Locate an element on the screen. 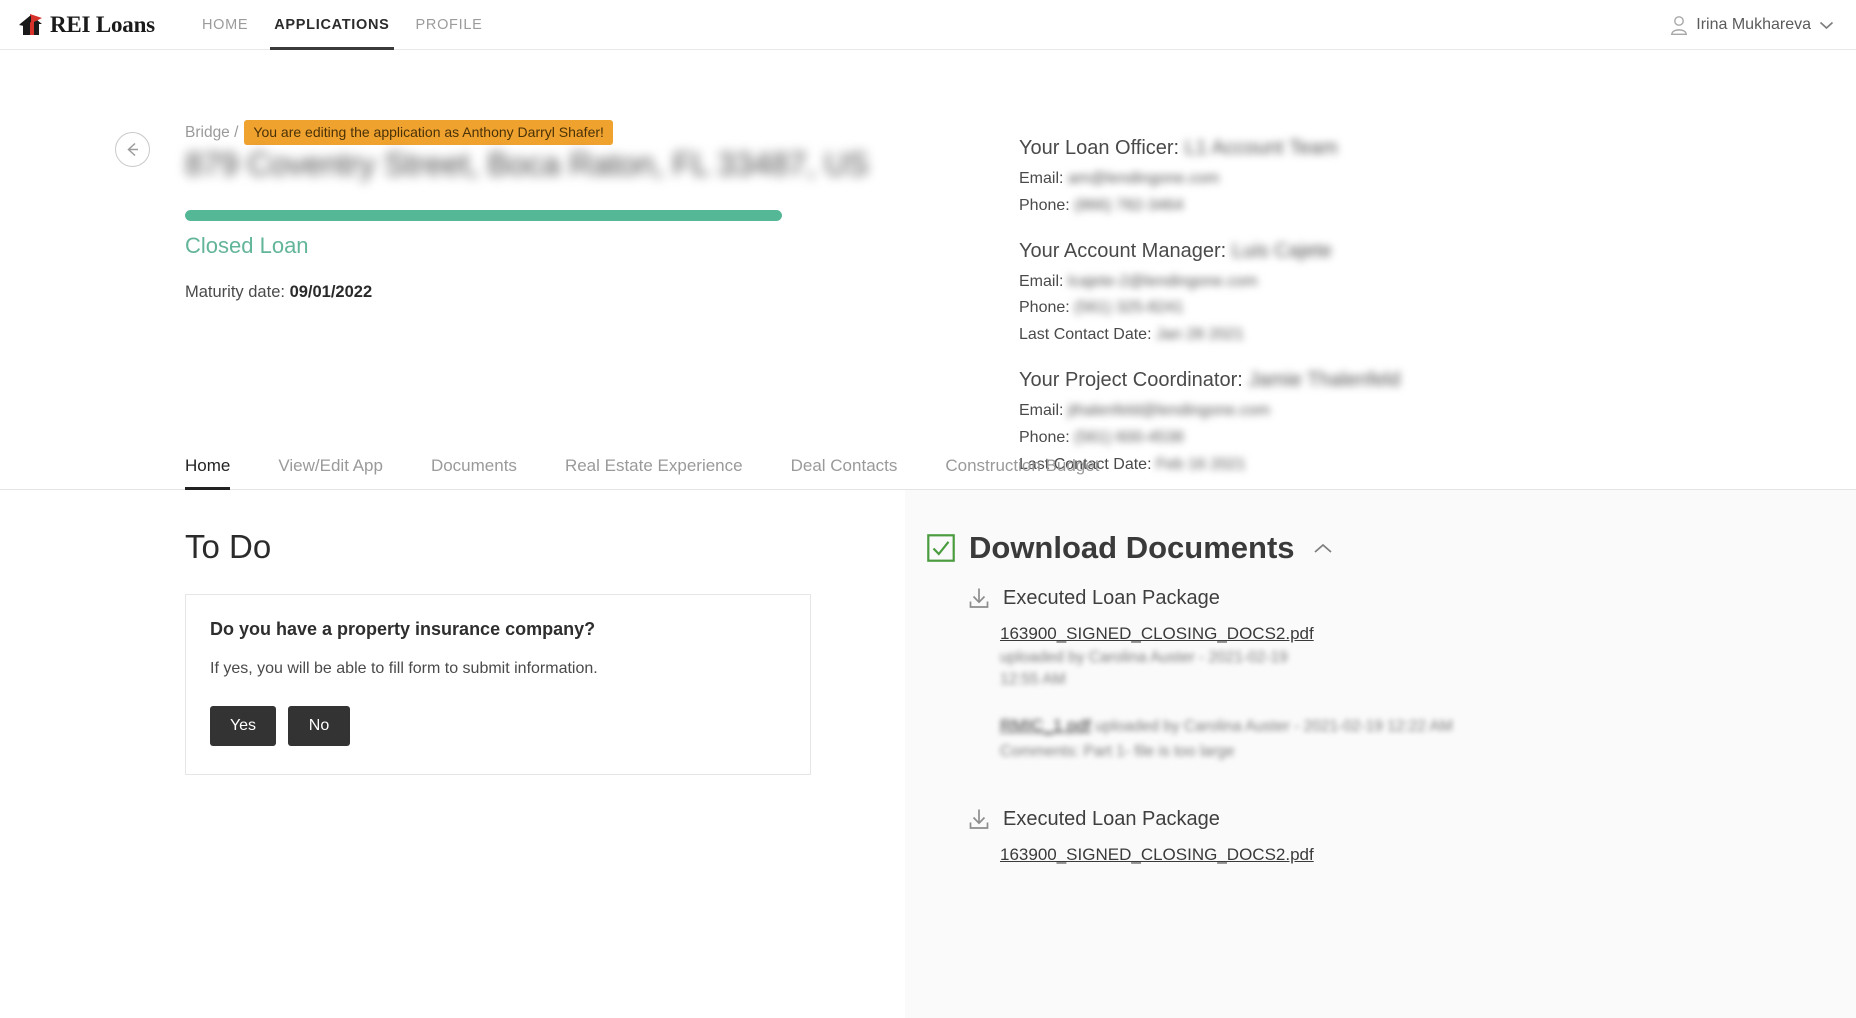 This screenshot has height=1018, width=1856. chevron-down-icon is located at coordinates (1826, 25).